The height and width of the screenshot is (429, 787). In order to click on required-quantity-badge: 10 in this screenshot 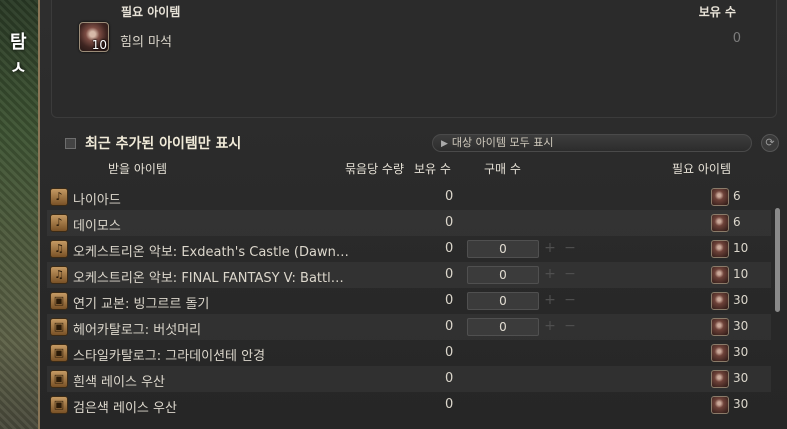, I will do `click(99, 45)`.